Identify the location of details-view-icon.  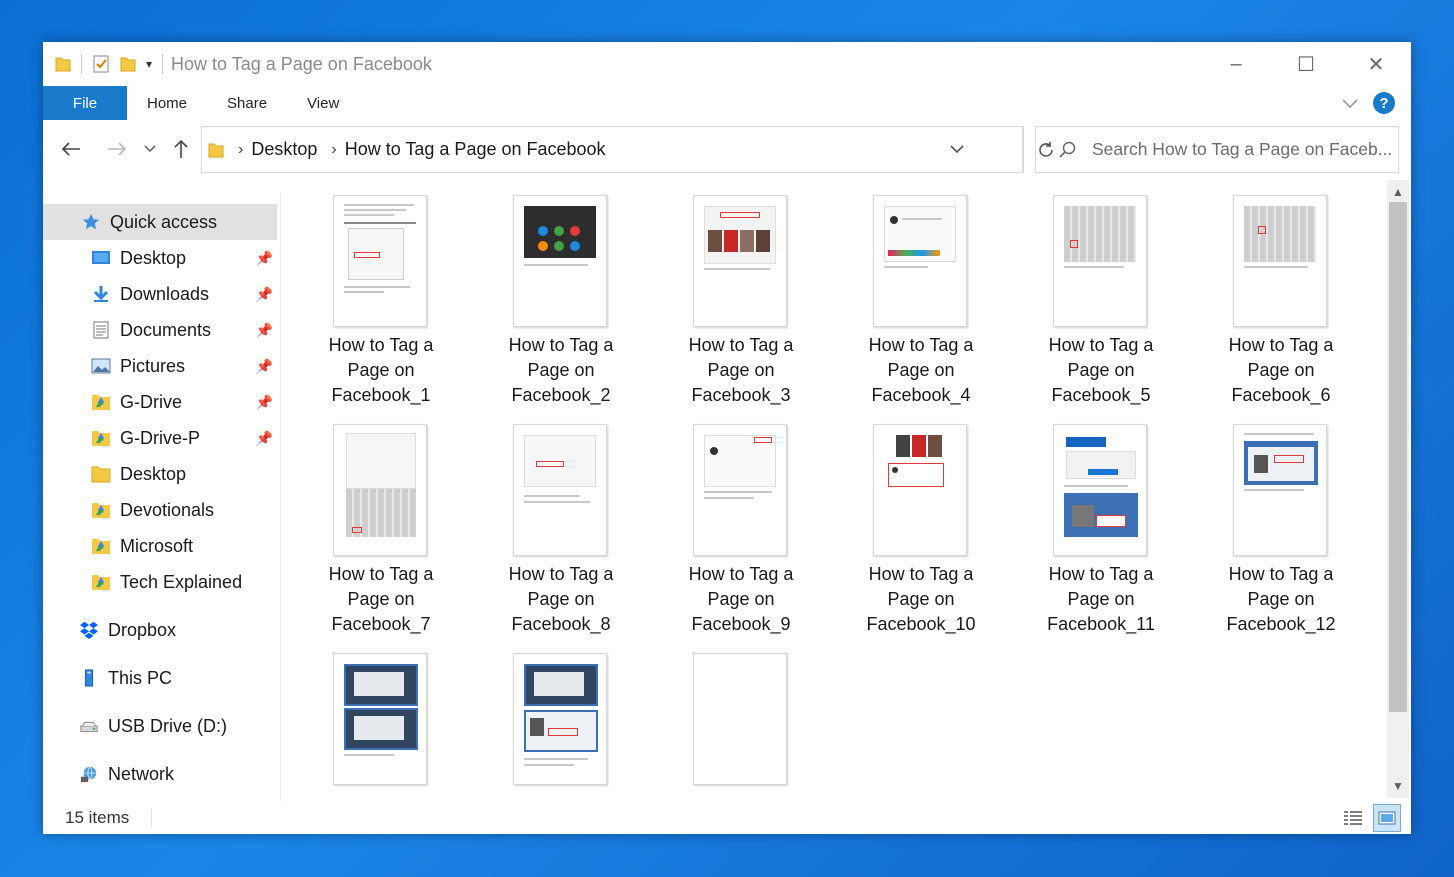
(1353, 818).